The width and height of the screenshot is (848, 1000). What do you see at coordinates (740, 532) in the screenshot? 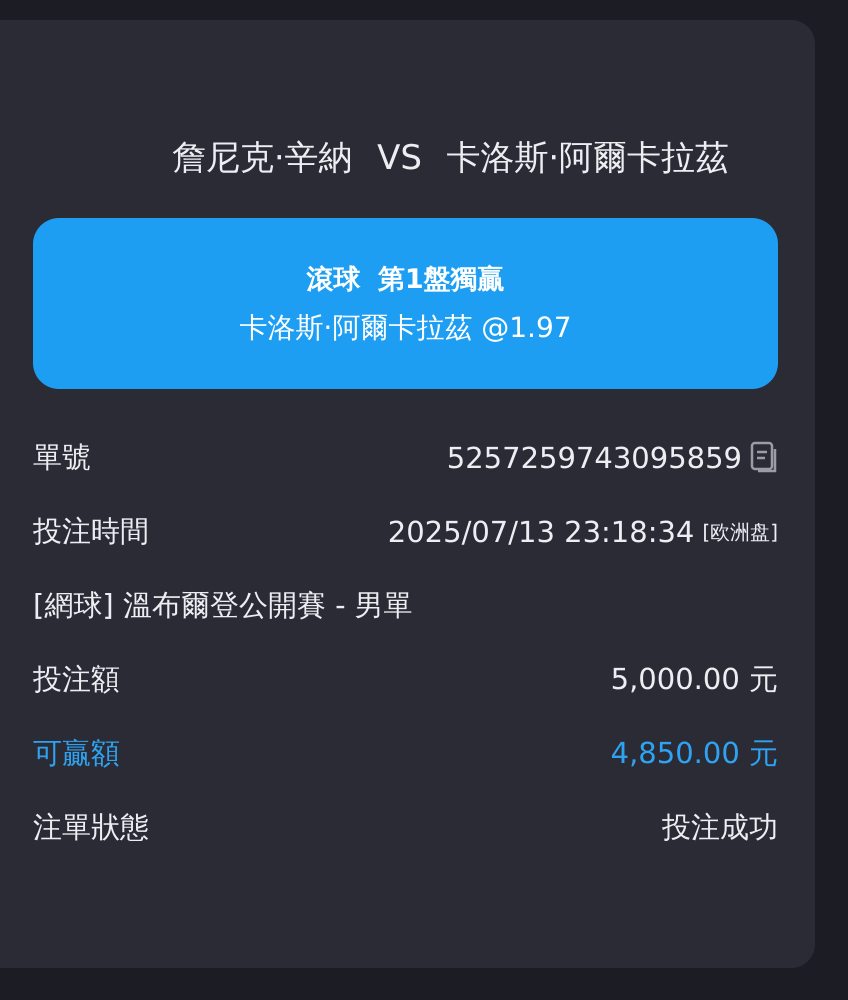
I see `odds-type-tag: [欧洲盘]` at bounding box center [740, 532].